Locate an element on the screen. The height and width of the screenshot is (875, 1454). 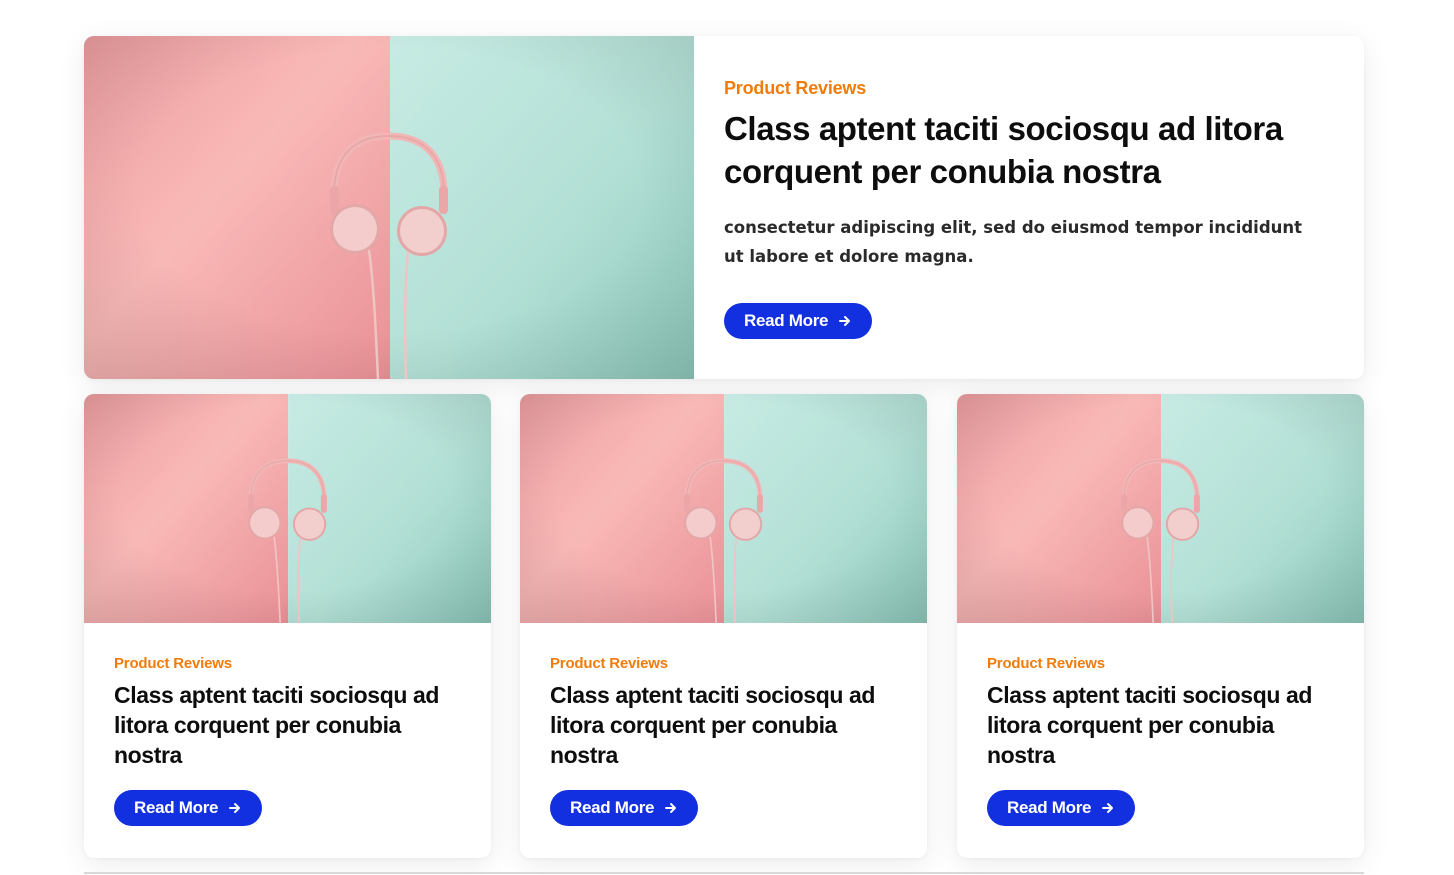
section-divider is located at coordinates (724, 873).